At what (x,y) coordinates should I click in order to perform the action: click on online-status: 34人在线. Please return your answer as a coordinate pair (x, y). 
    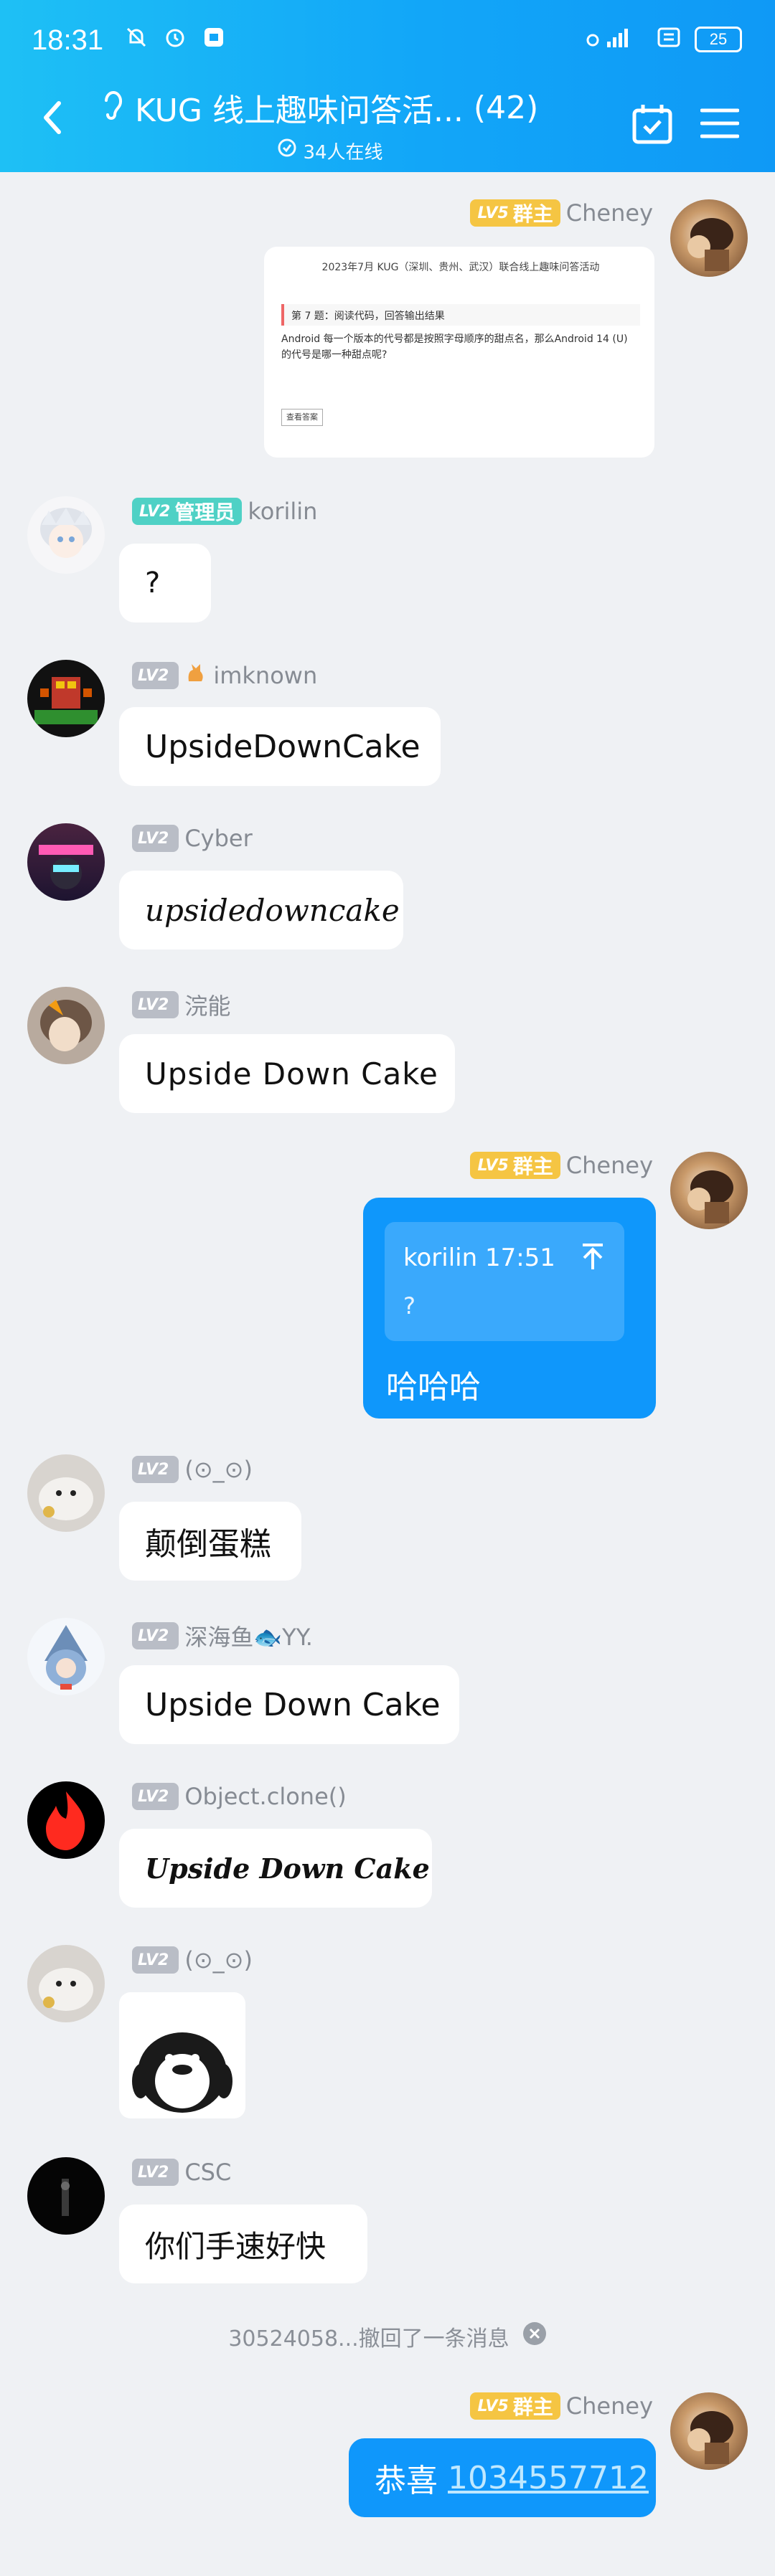
    Looking at the image, I should click on (330, 151).